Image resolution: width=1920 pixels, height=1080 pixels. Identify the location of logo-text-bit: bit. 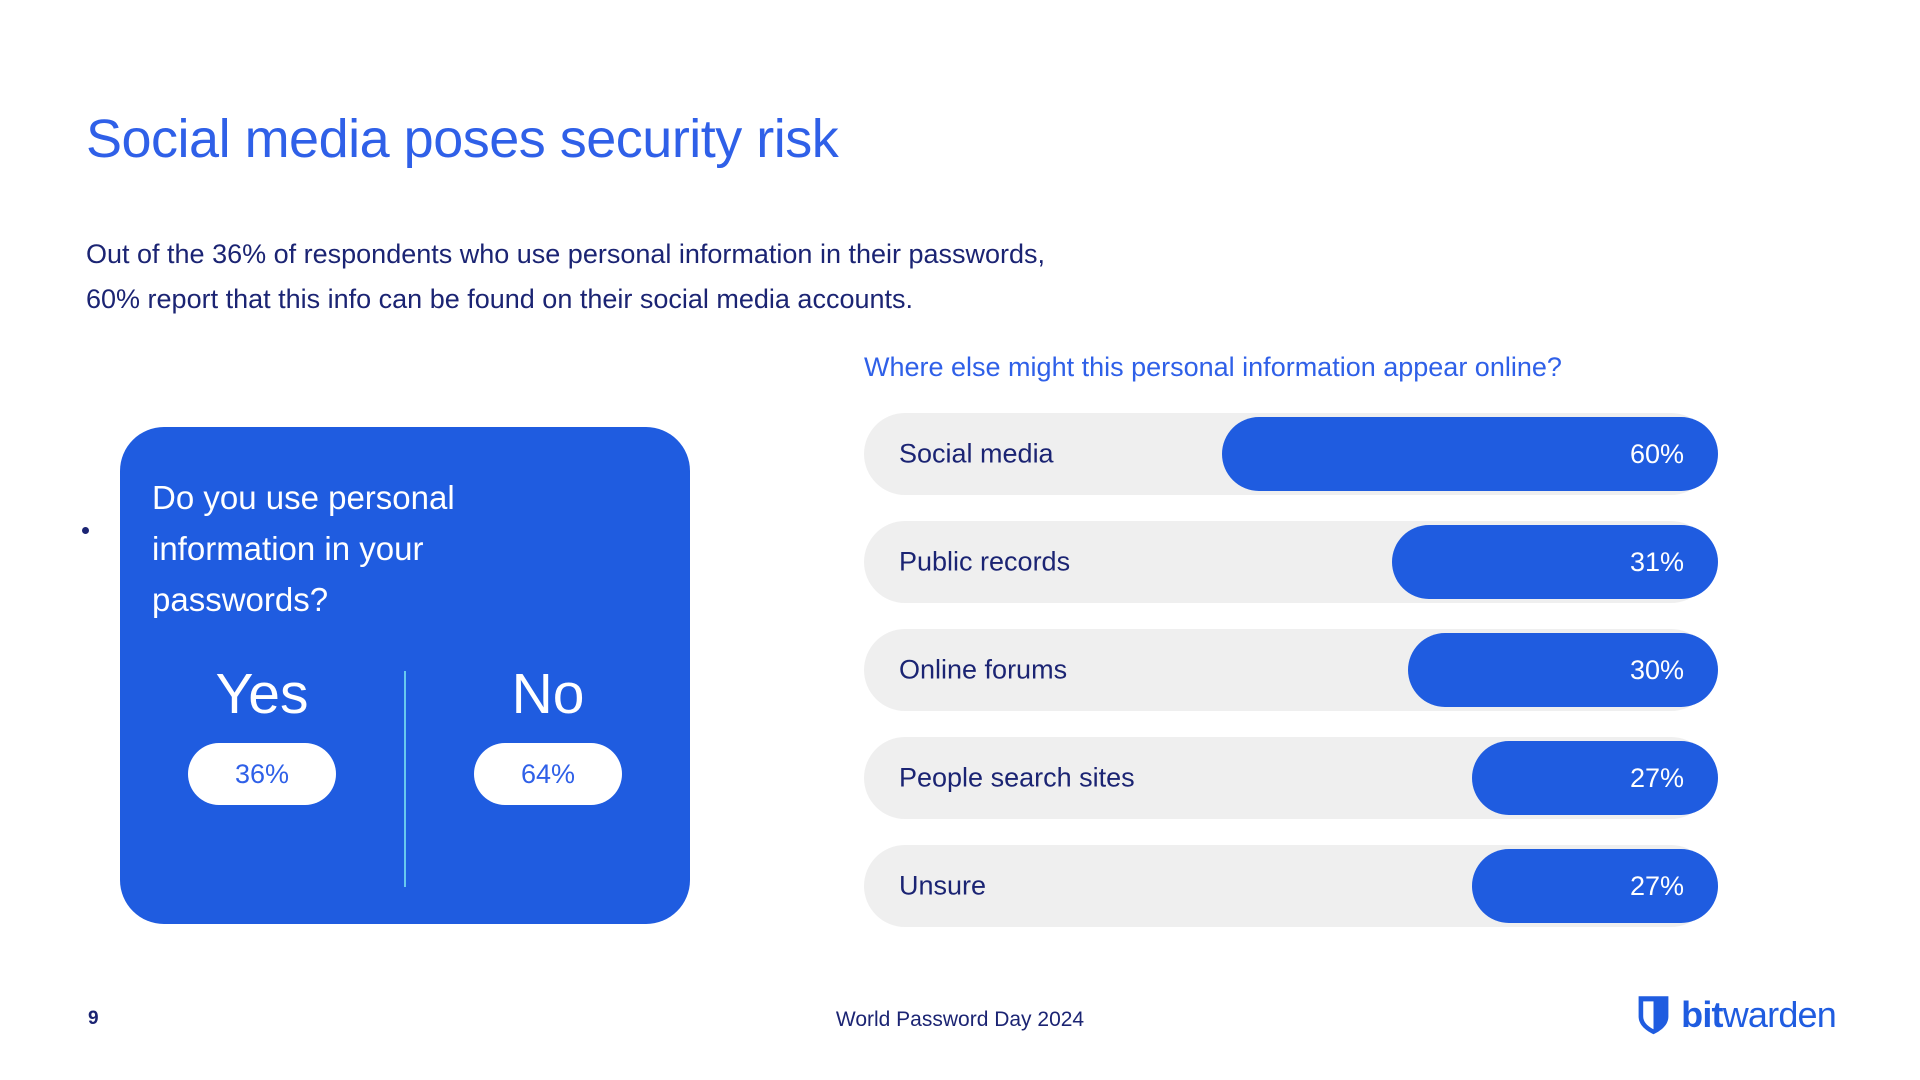
(1702, 1014).